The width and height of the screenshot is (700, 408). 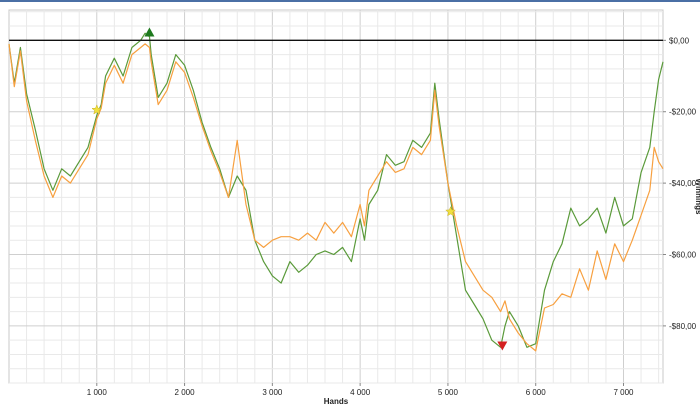 What do you see at coordinates (536, 392) in the screenshot?
I see `x-tick-label: 6 000` at bounding box center [536, 392].